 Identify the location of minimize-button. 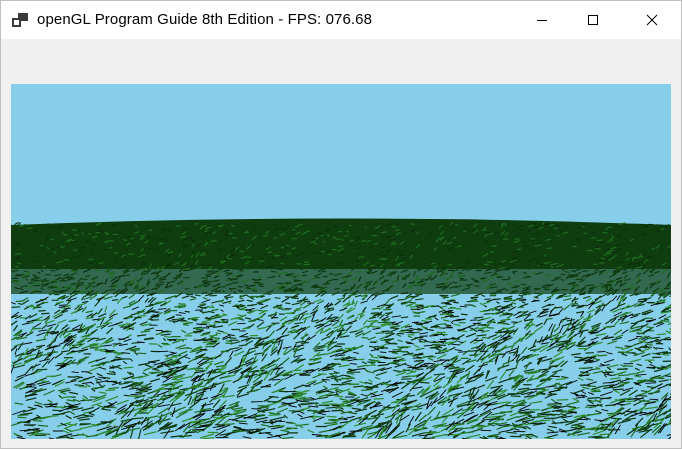
(542, 20).